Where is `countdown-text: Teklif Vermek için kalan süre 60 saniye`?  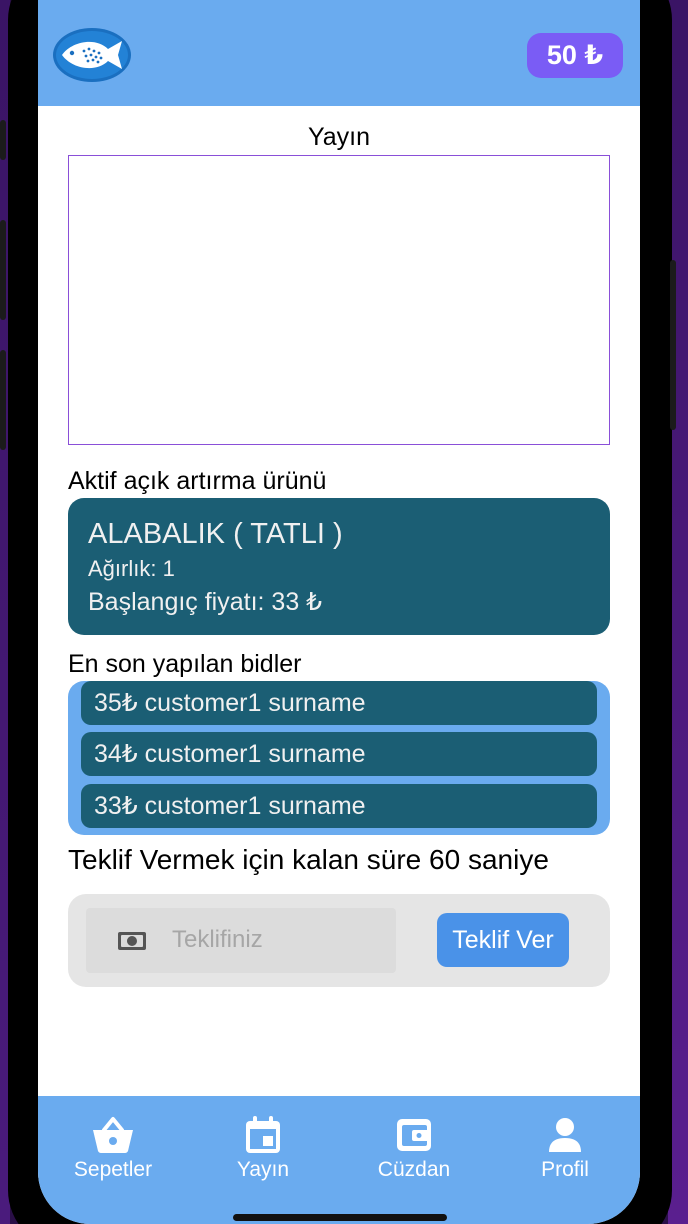
countdown-text: Teklif Vermek için kalan süre 60 saniye is located at coordinates (308, 859).